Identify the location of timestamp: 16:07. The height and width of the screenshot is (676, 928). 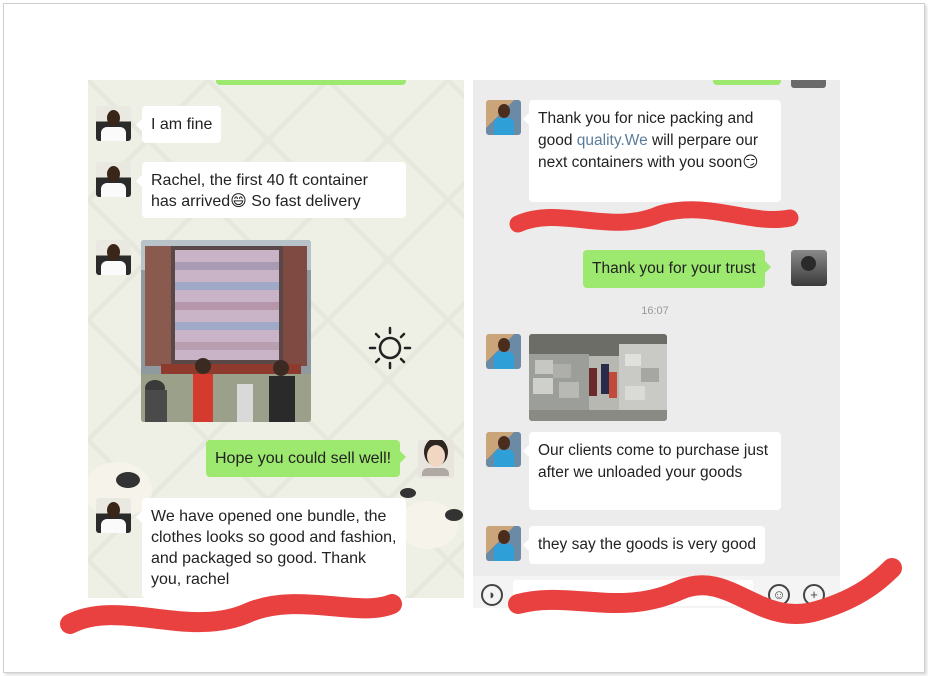
(655, 311).